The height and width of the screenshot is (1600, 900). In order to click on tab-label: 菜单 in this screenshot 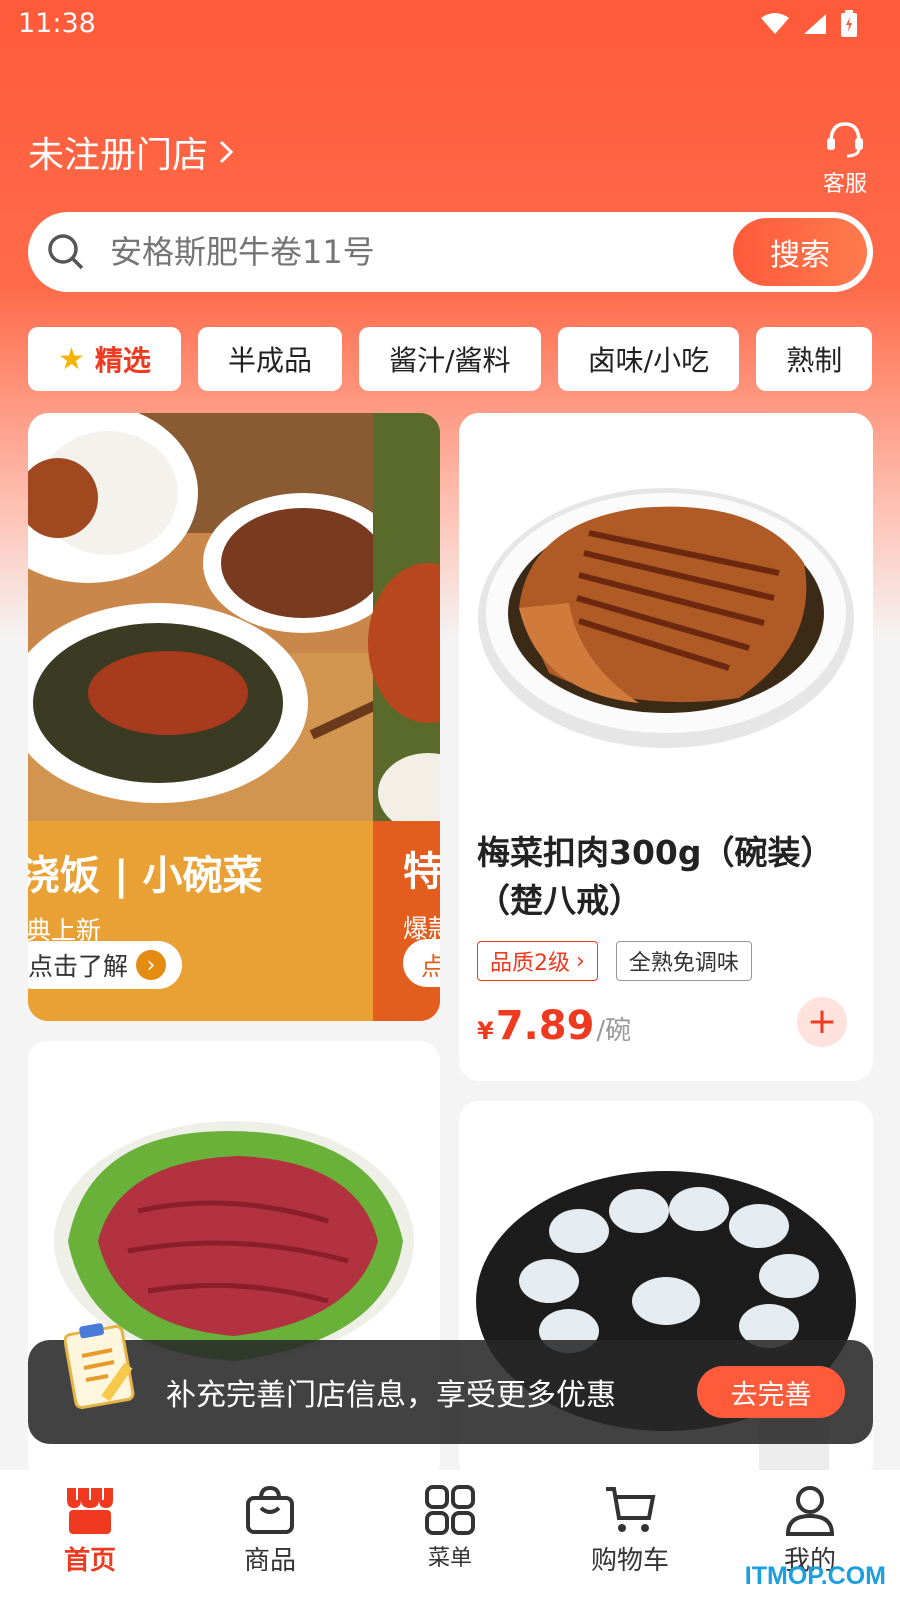, I will do `click(449, 1558)`.